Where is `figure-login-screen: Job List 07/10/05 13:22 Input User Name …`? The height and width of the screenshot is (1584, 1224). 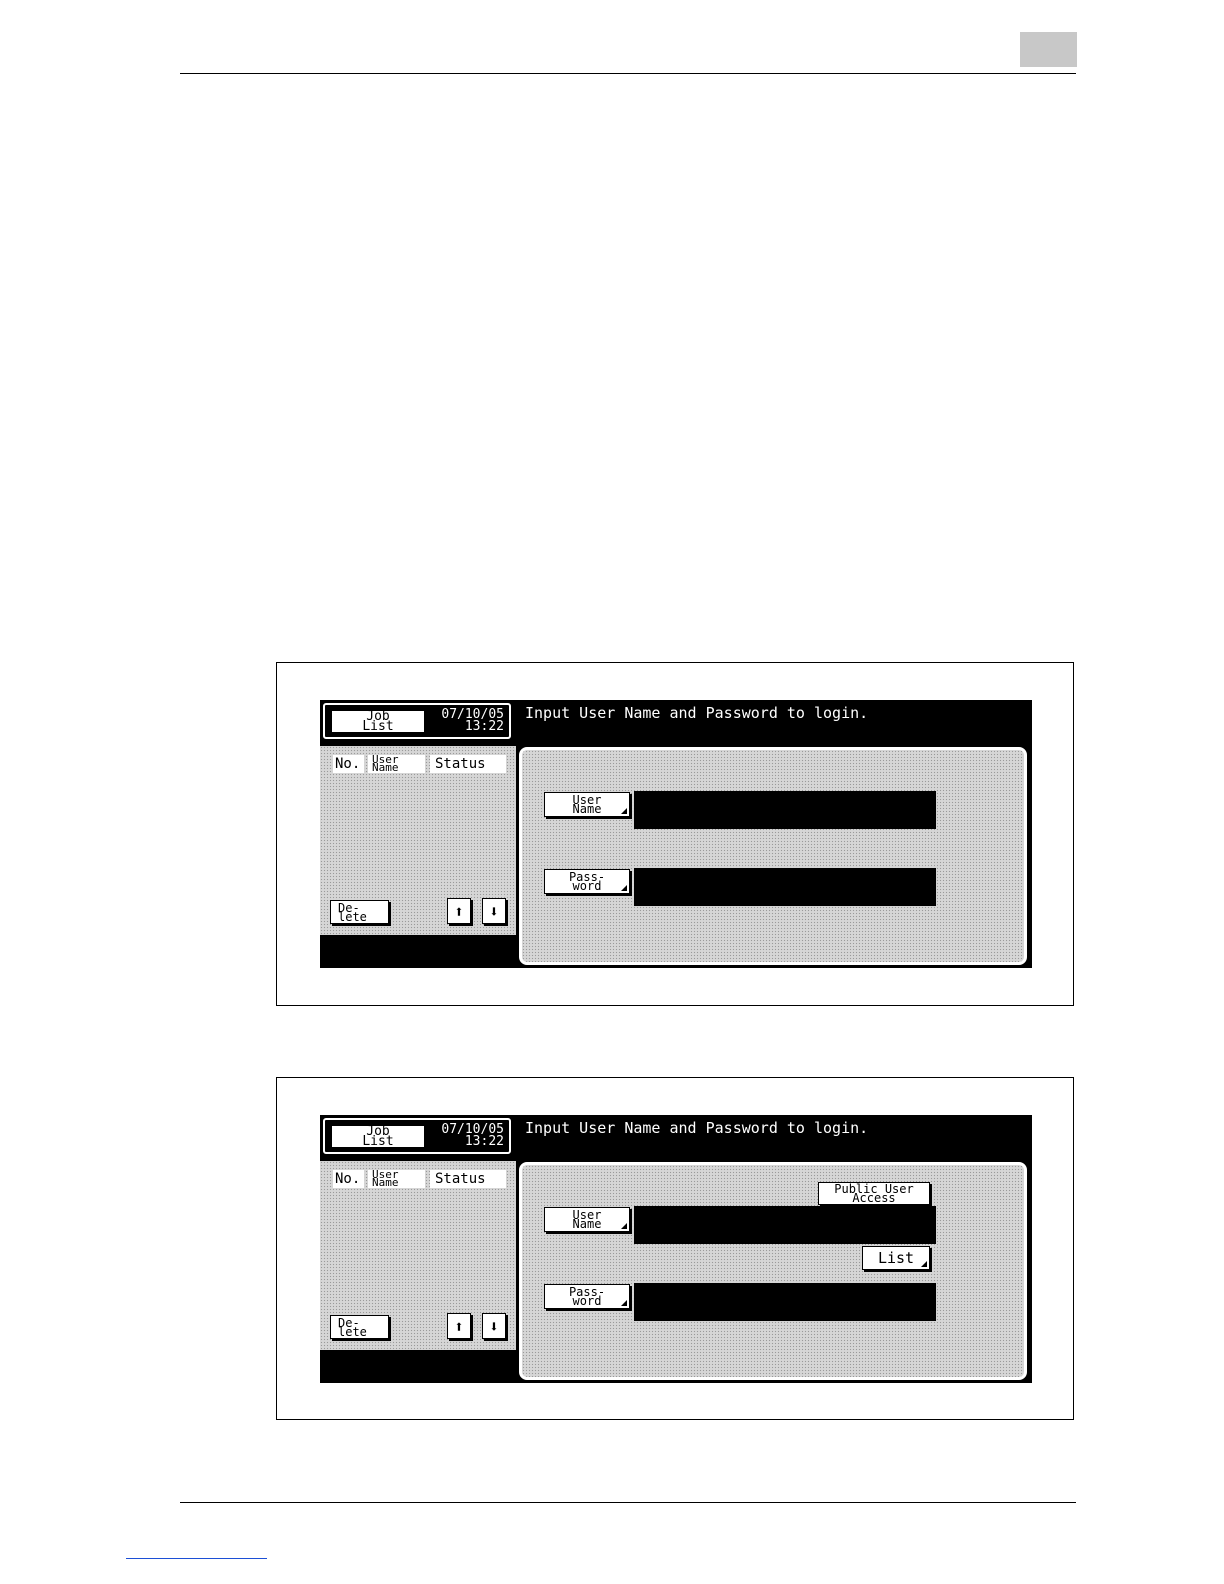 figure-login-screen: Job List 07/10/05 13:22 Input User Name … is located at coordinates (675, 834).